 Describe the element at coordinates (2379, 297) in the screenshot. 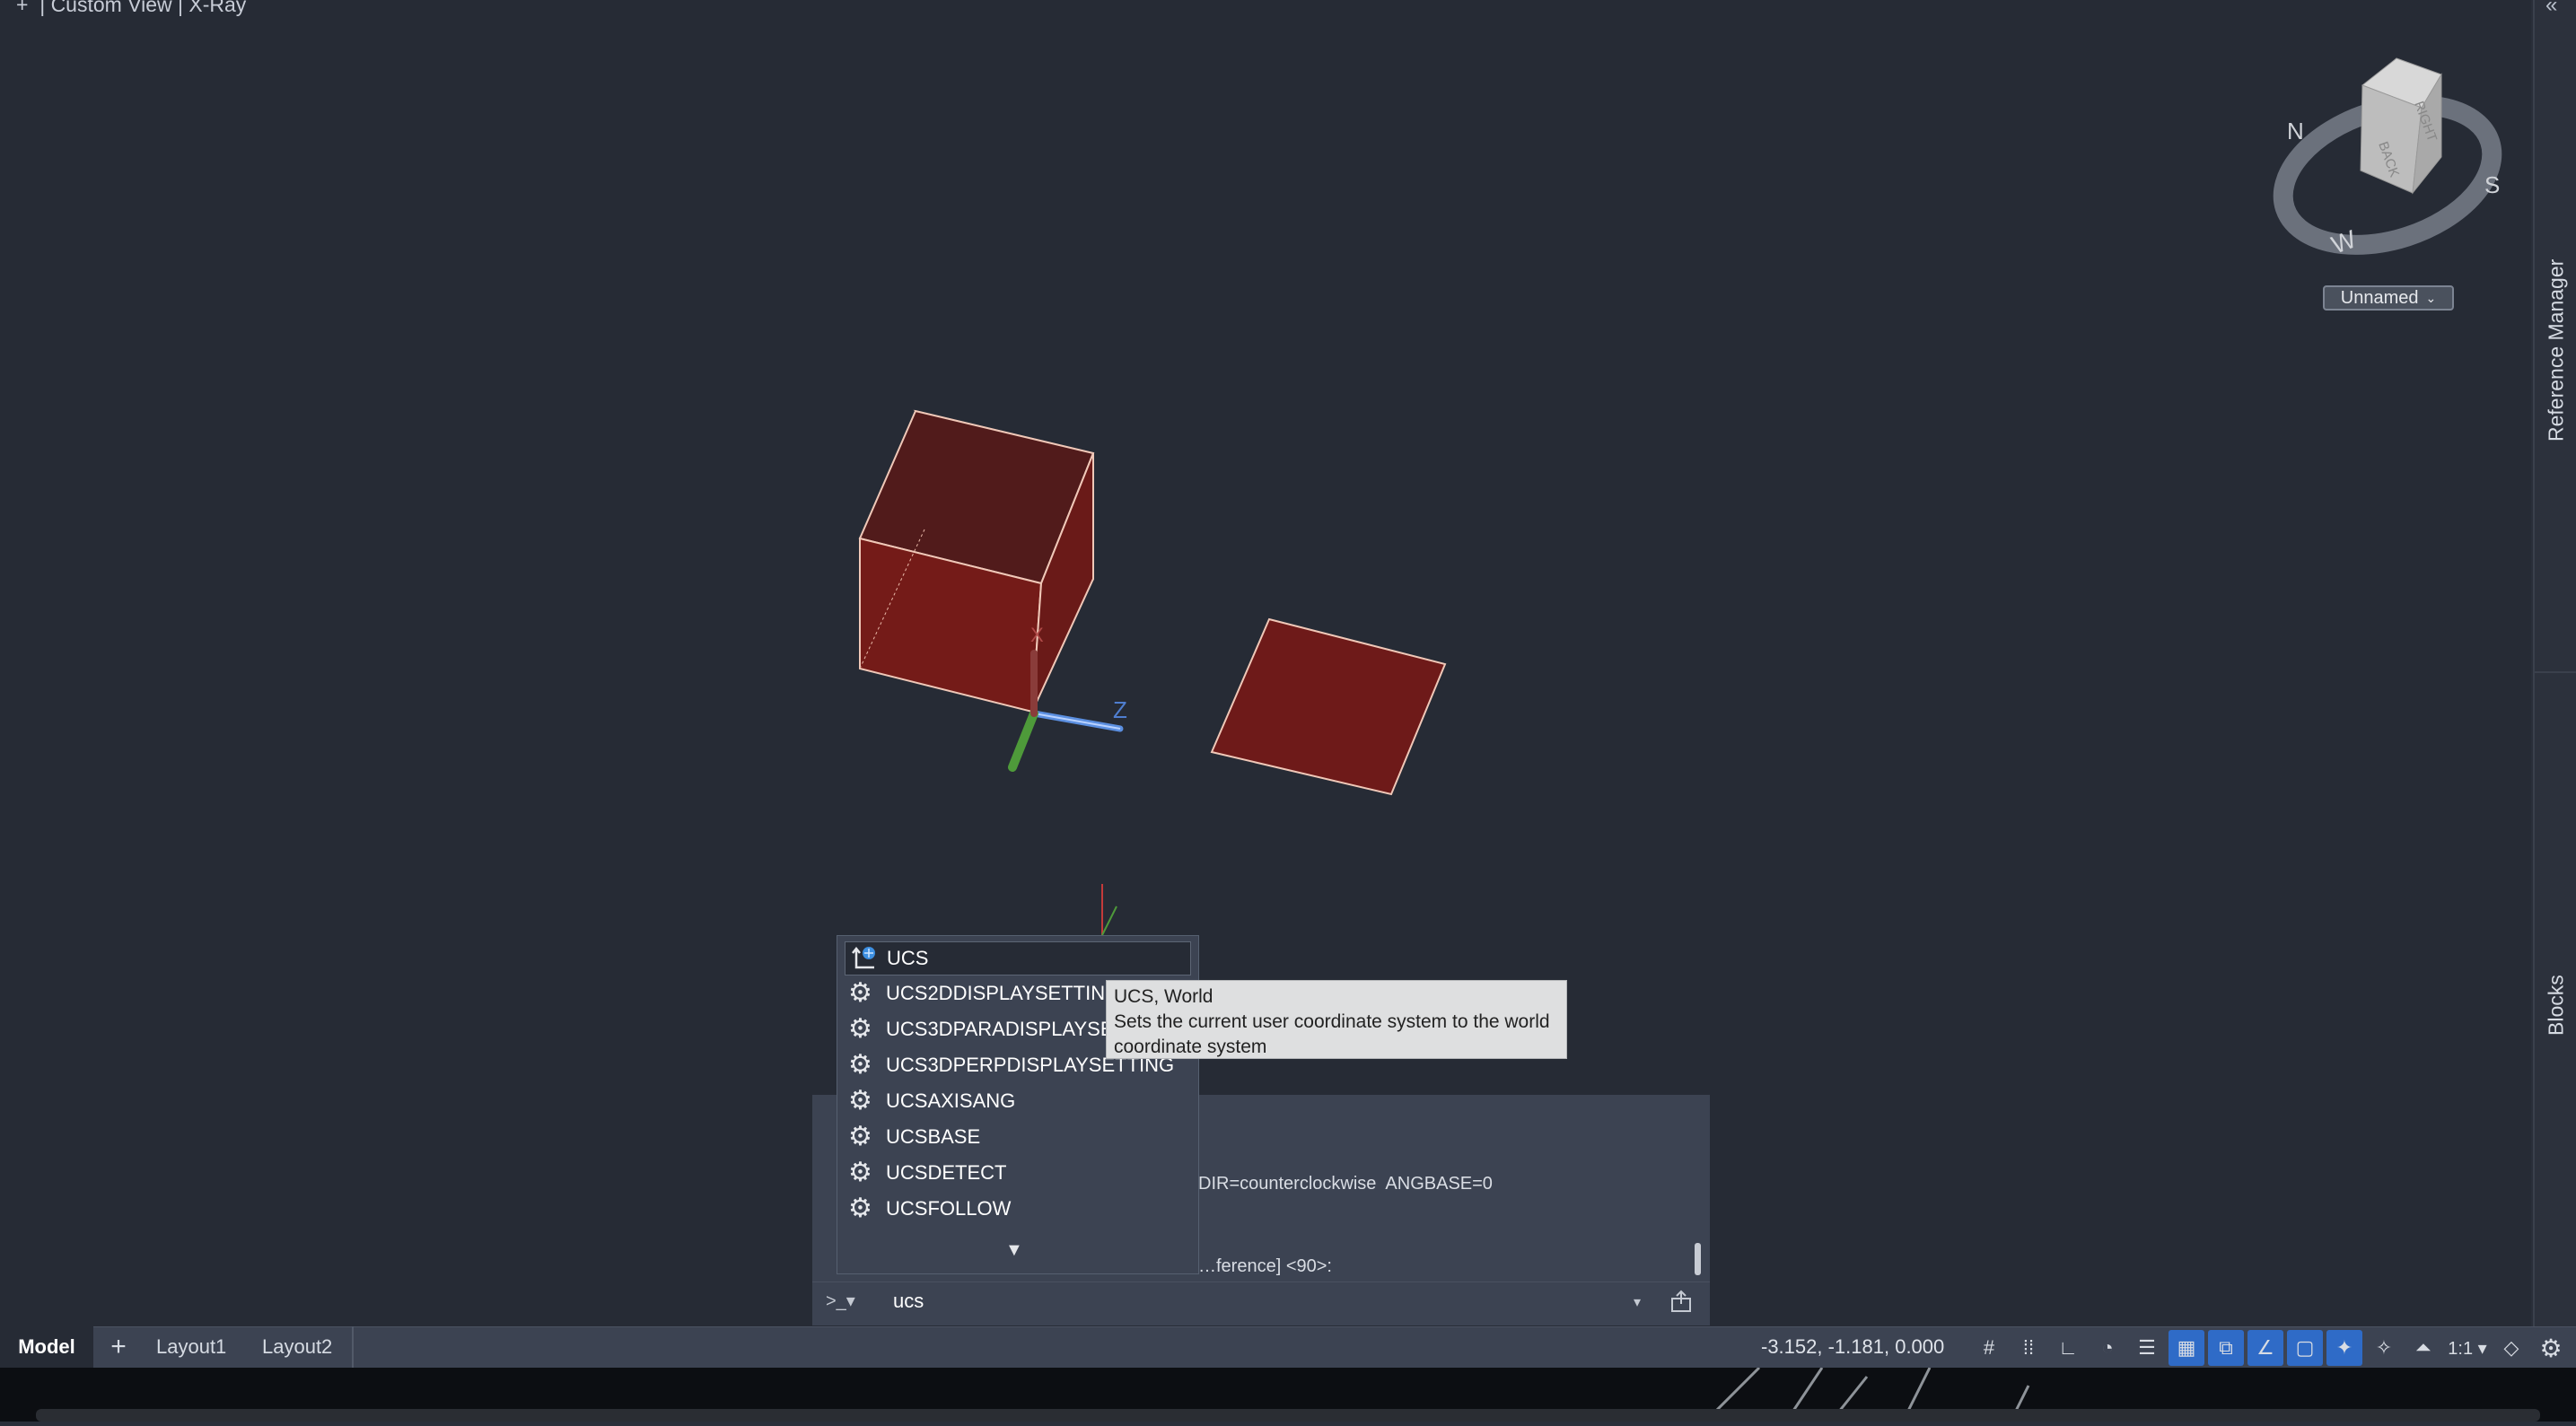

I see `named-view-label: Unnamed` at that location.